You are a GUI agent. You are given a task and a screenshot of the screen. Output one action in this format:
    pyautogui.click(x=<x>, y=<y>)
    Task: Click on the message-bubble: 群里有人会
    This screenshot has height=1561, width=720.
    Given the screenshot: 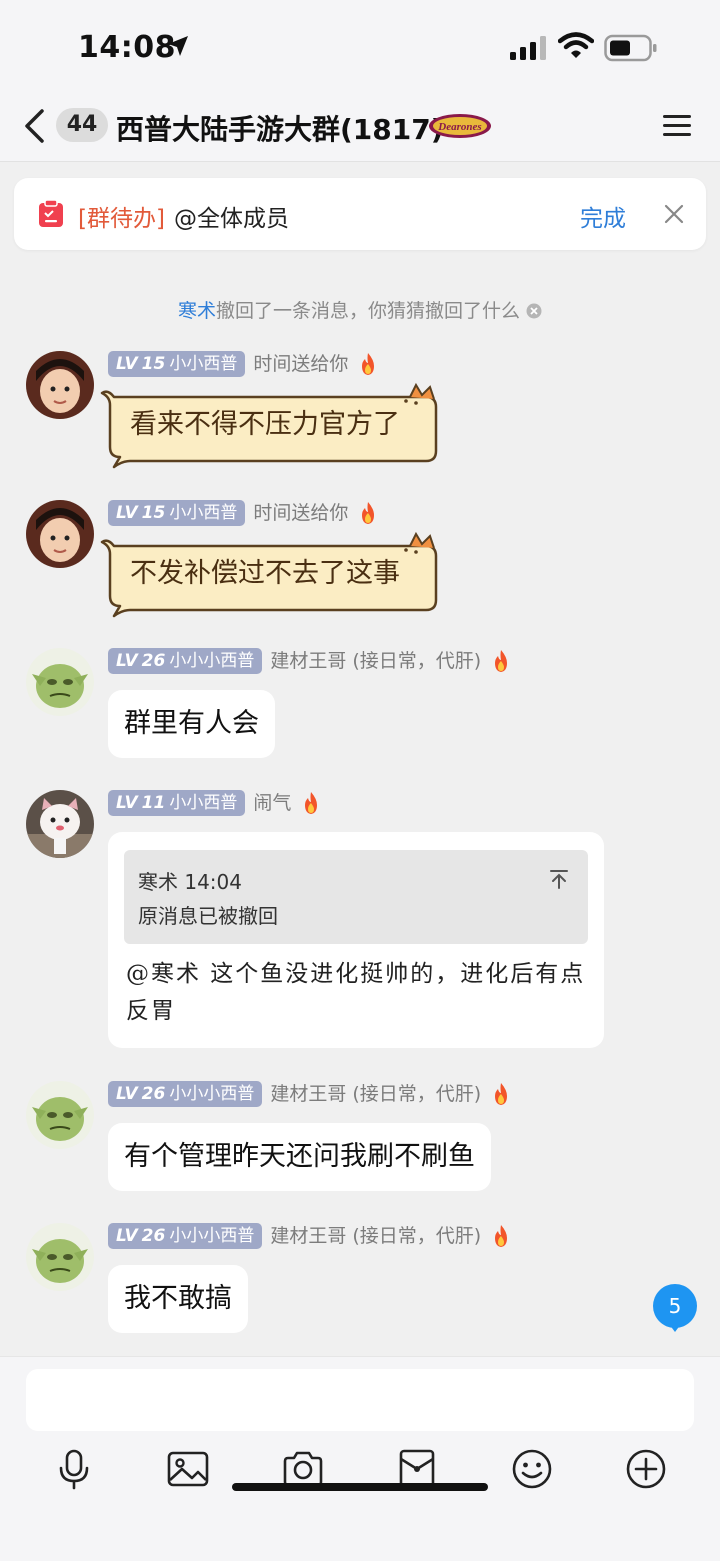 What is the action you would take?
    pyautogui.click(x=191, y=724)
    